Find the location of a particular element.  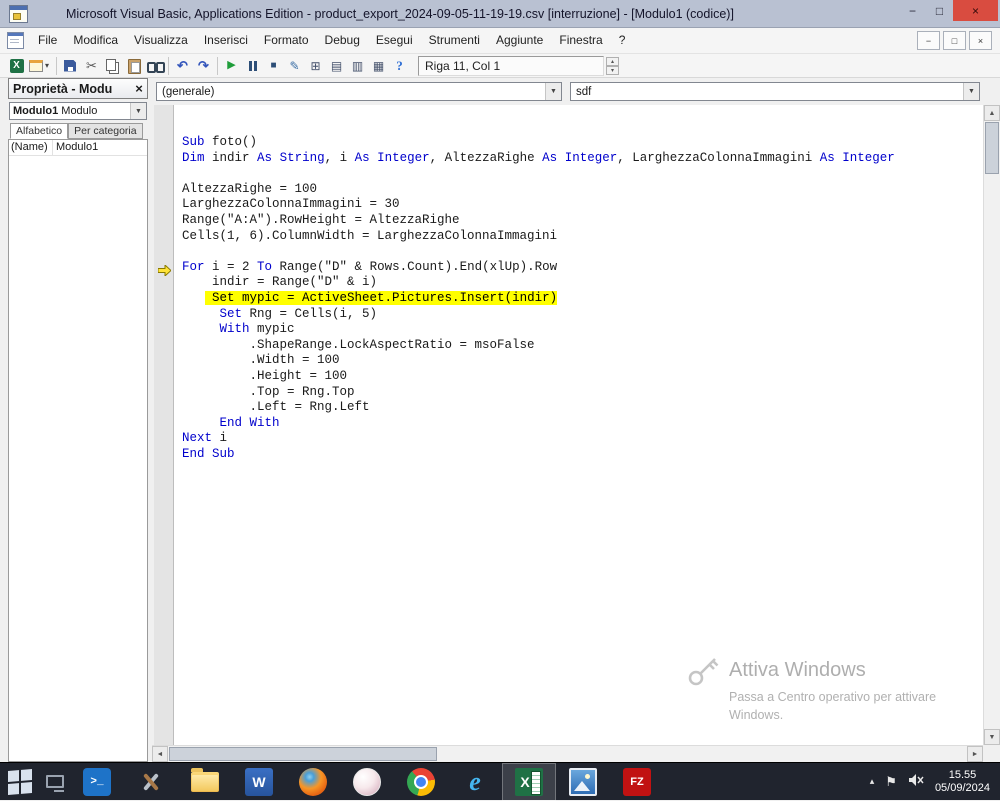

menu-item-finestra: Finestra is located at coordinates (580, 40).